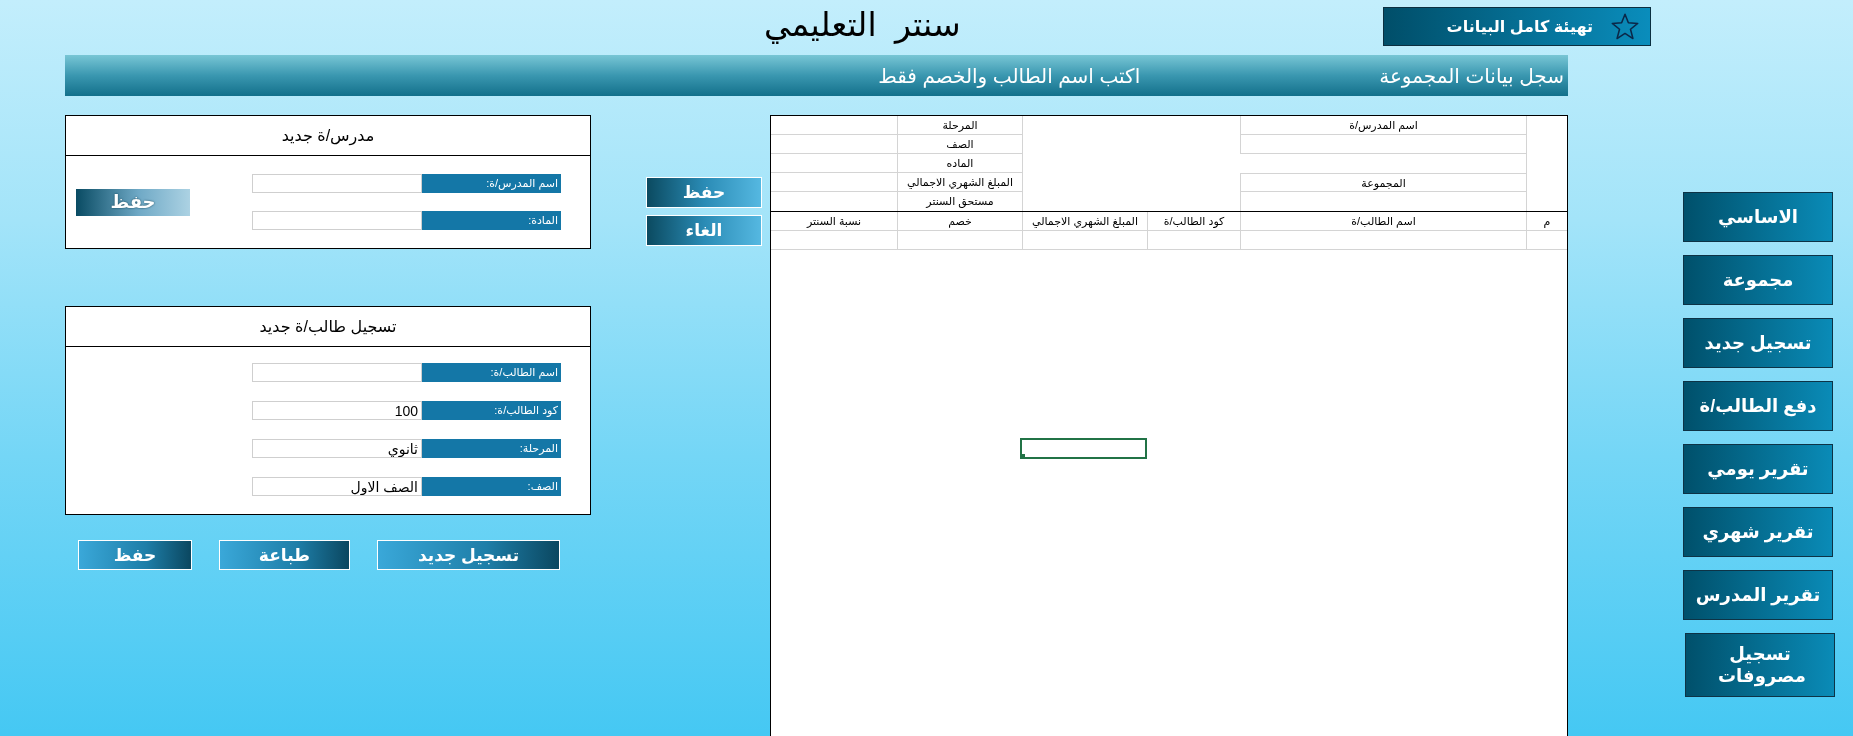 The image size is (1853, 736). Describe the element at coordinates (337, 410) in the screenshot. I see `input-field: 100` at that location.